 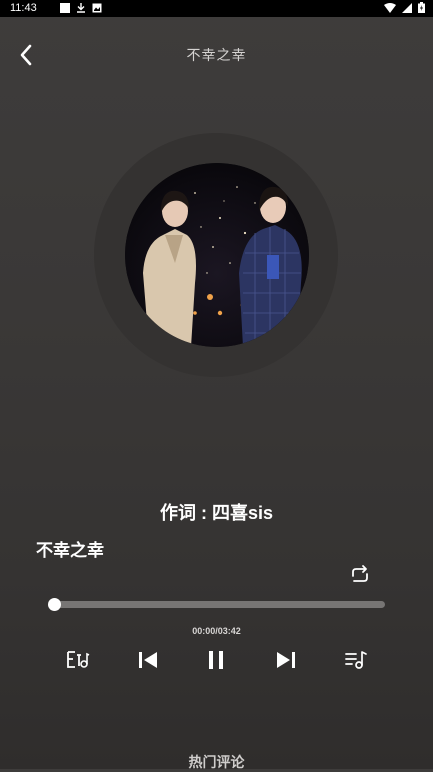 What do you see at coordinates (216, 55) in the screenshot?
I see `page-title: 不幸之幸` at bounding box center [216, 55].